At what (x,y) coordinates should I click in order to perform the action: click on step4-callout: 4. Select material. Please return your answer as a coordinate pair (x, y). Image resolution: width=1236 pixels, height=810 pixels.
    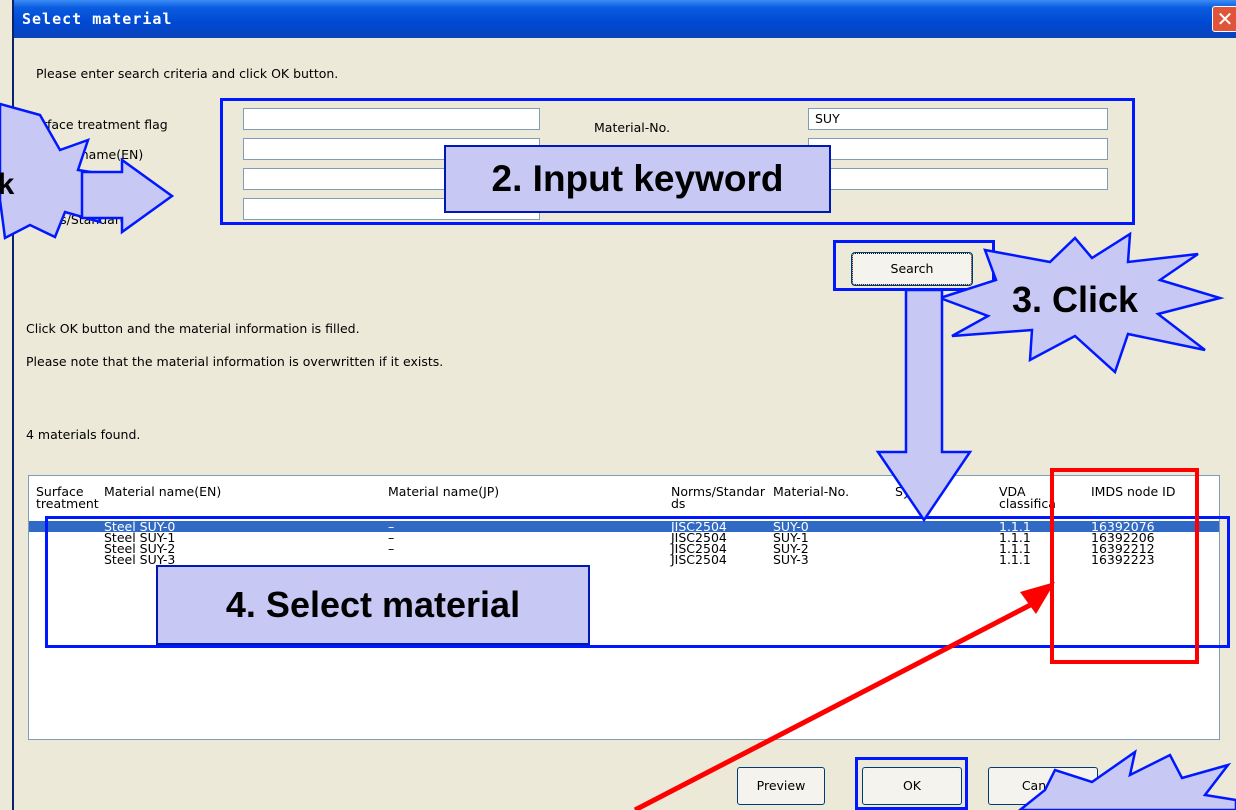
    Looking at the image, I should click on (373, 605).